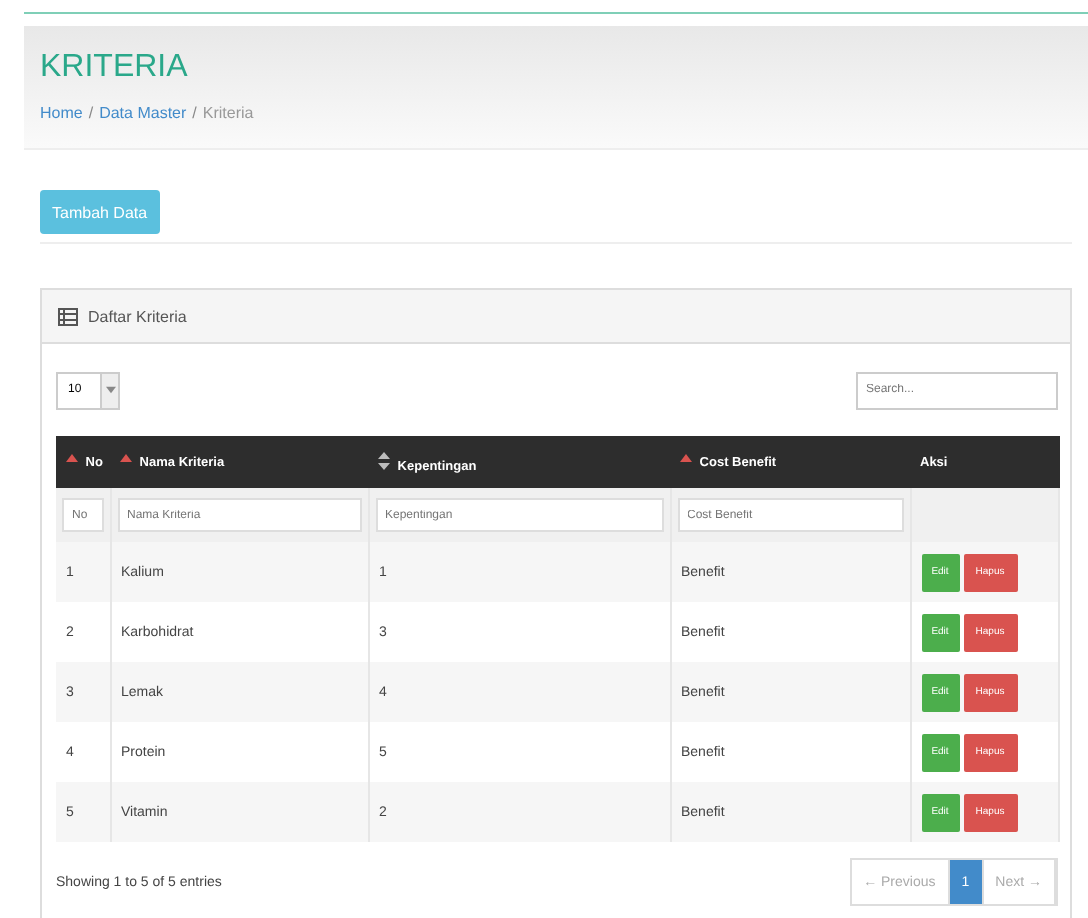  Describe the element at coordinates (143, 113) in the screenshot. I see `breadcrumb-link: Data Master` at that location.